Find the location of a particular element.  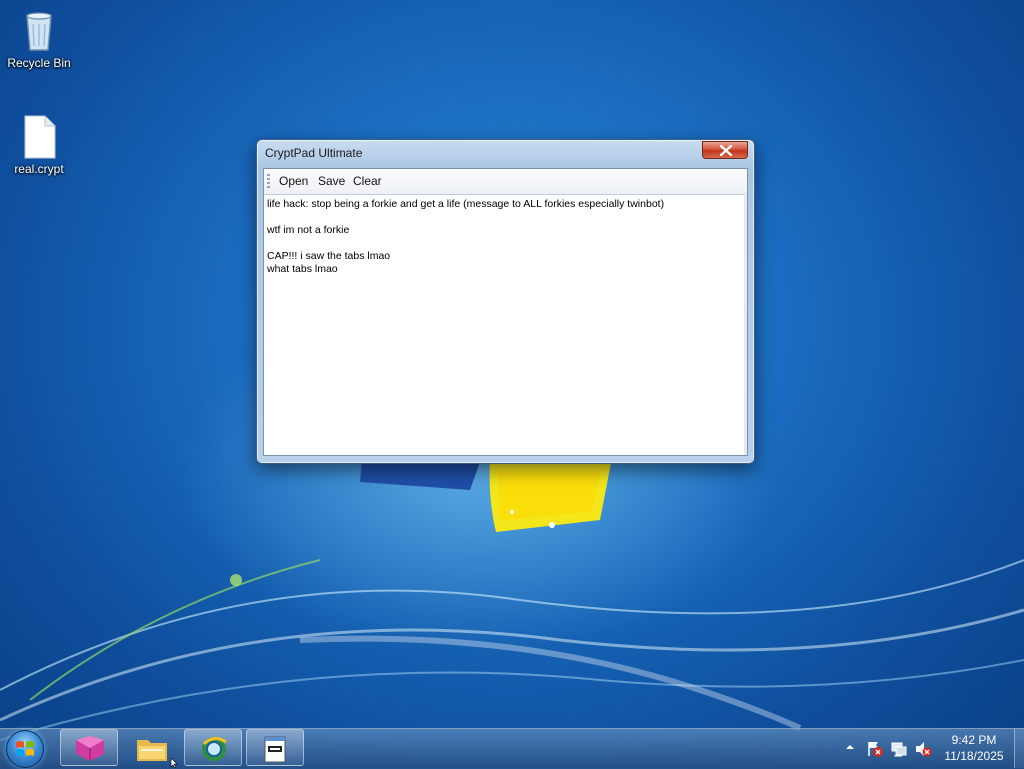

open-button: Open is located at coordinates (293, 181).